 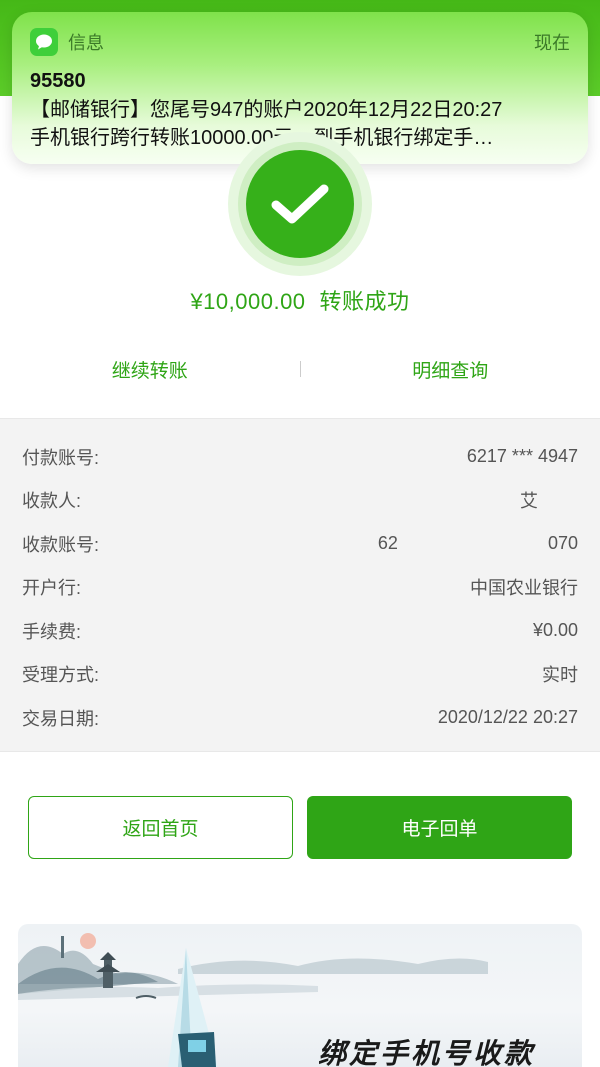 What do you see at coordinates (552, 43) in the screenshot?
I see `notification-time: 现在` at bounding box center [552, 43].